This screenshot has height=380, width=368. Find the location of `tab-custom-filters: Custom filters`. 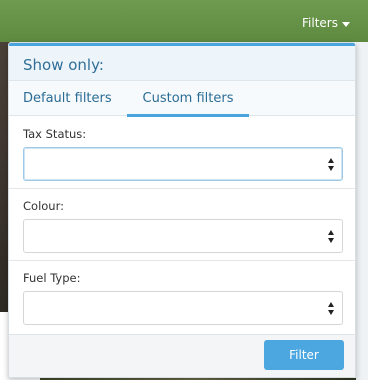

tab-custom-filters: Custom filters is located at coordinates (188, 104).